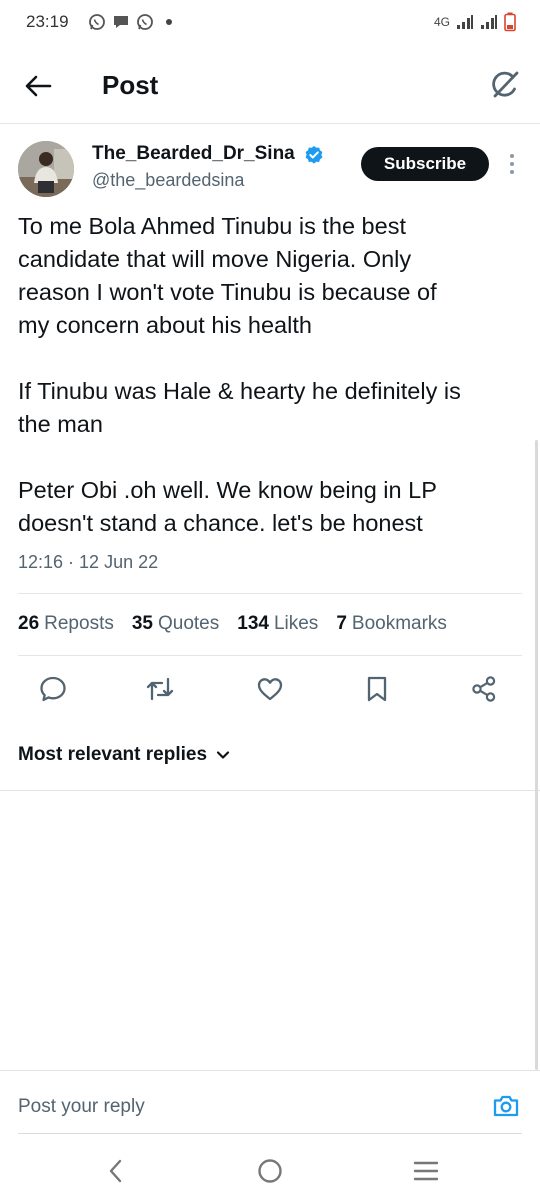 The image size is (540, 1200). I want to click on stat-label: Reposts, so click(79, 623).